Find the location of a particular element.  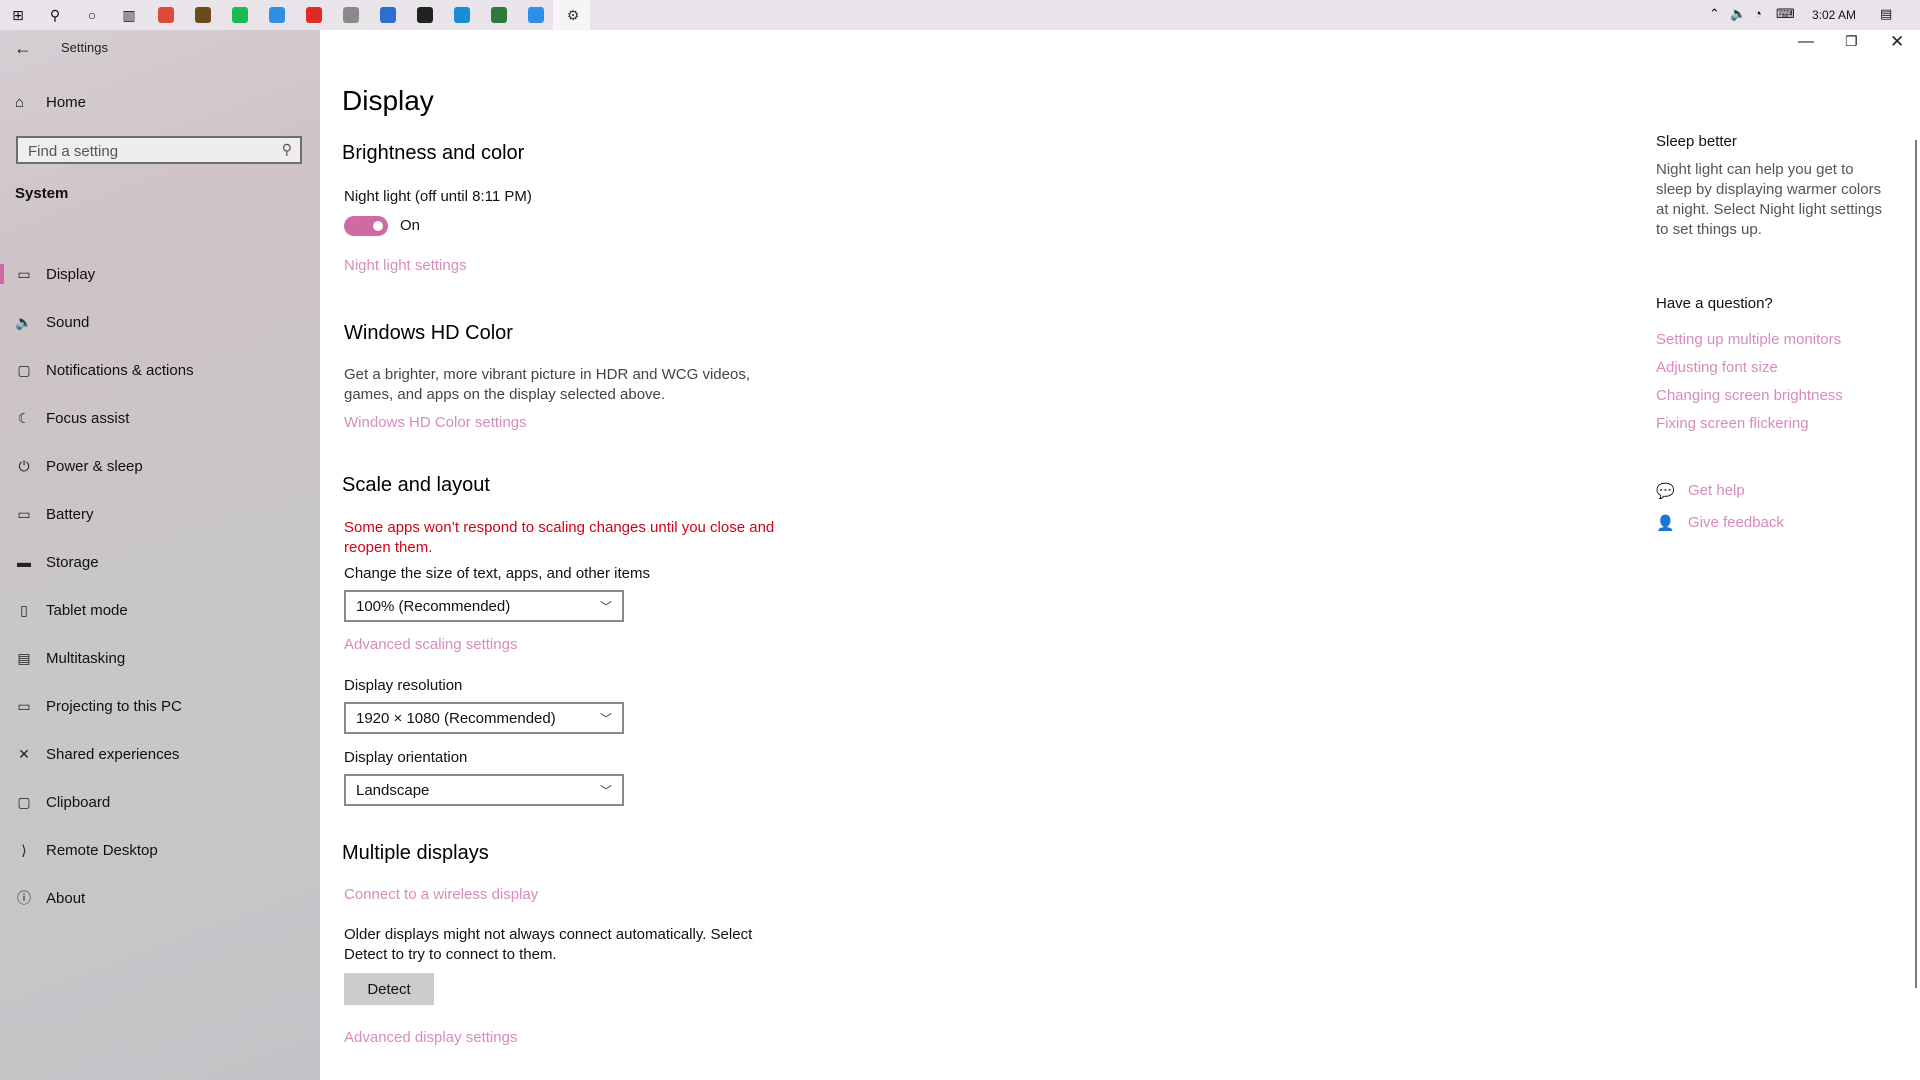

resolution-value: 1920 × 1080 (Recommended) is located at coordinates (456, 718).